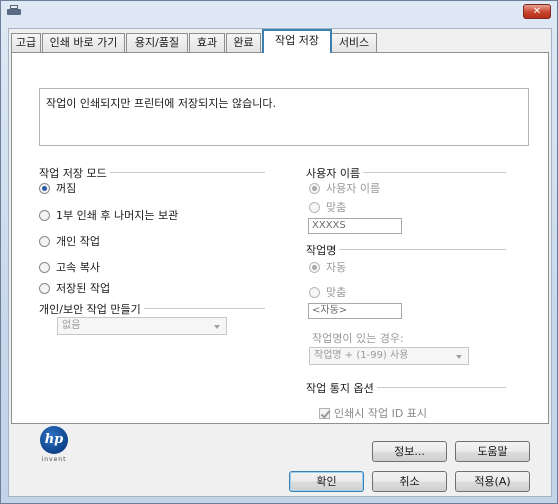 This screenshot has height=504, width=558. I want to click on apply-button: 적용(A), so click(492, 481).